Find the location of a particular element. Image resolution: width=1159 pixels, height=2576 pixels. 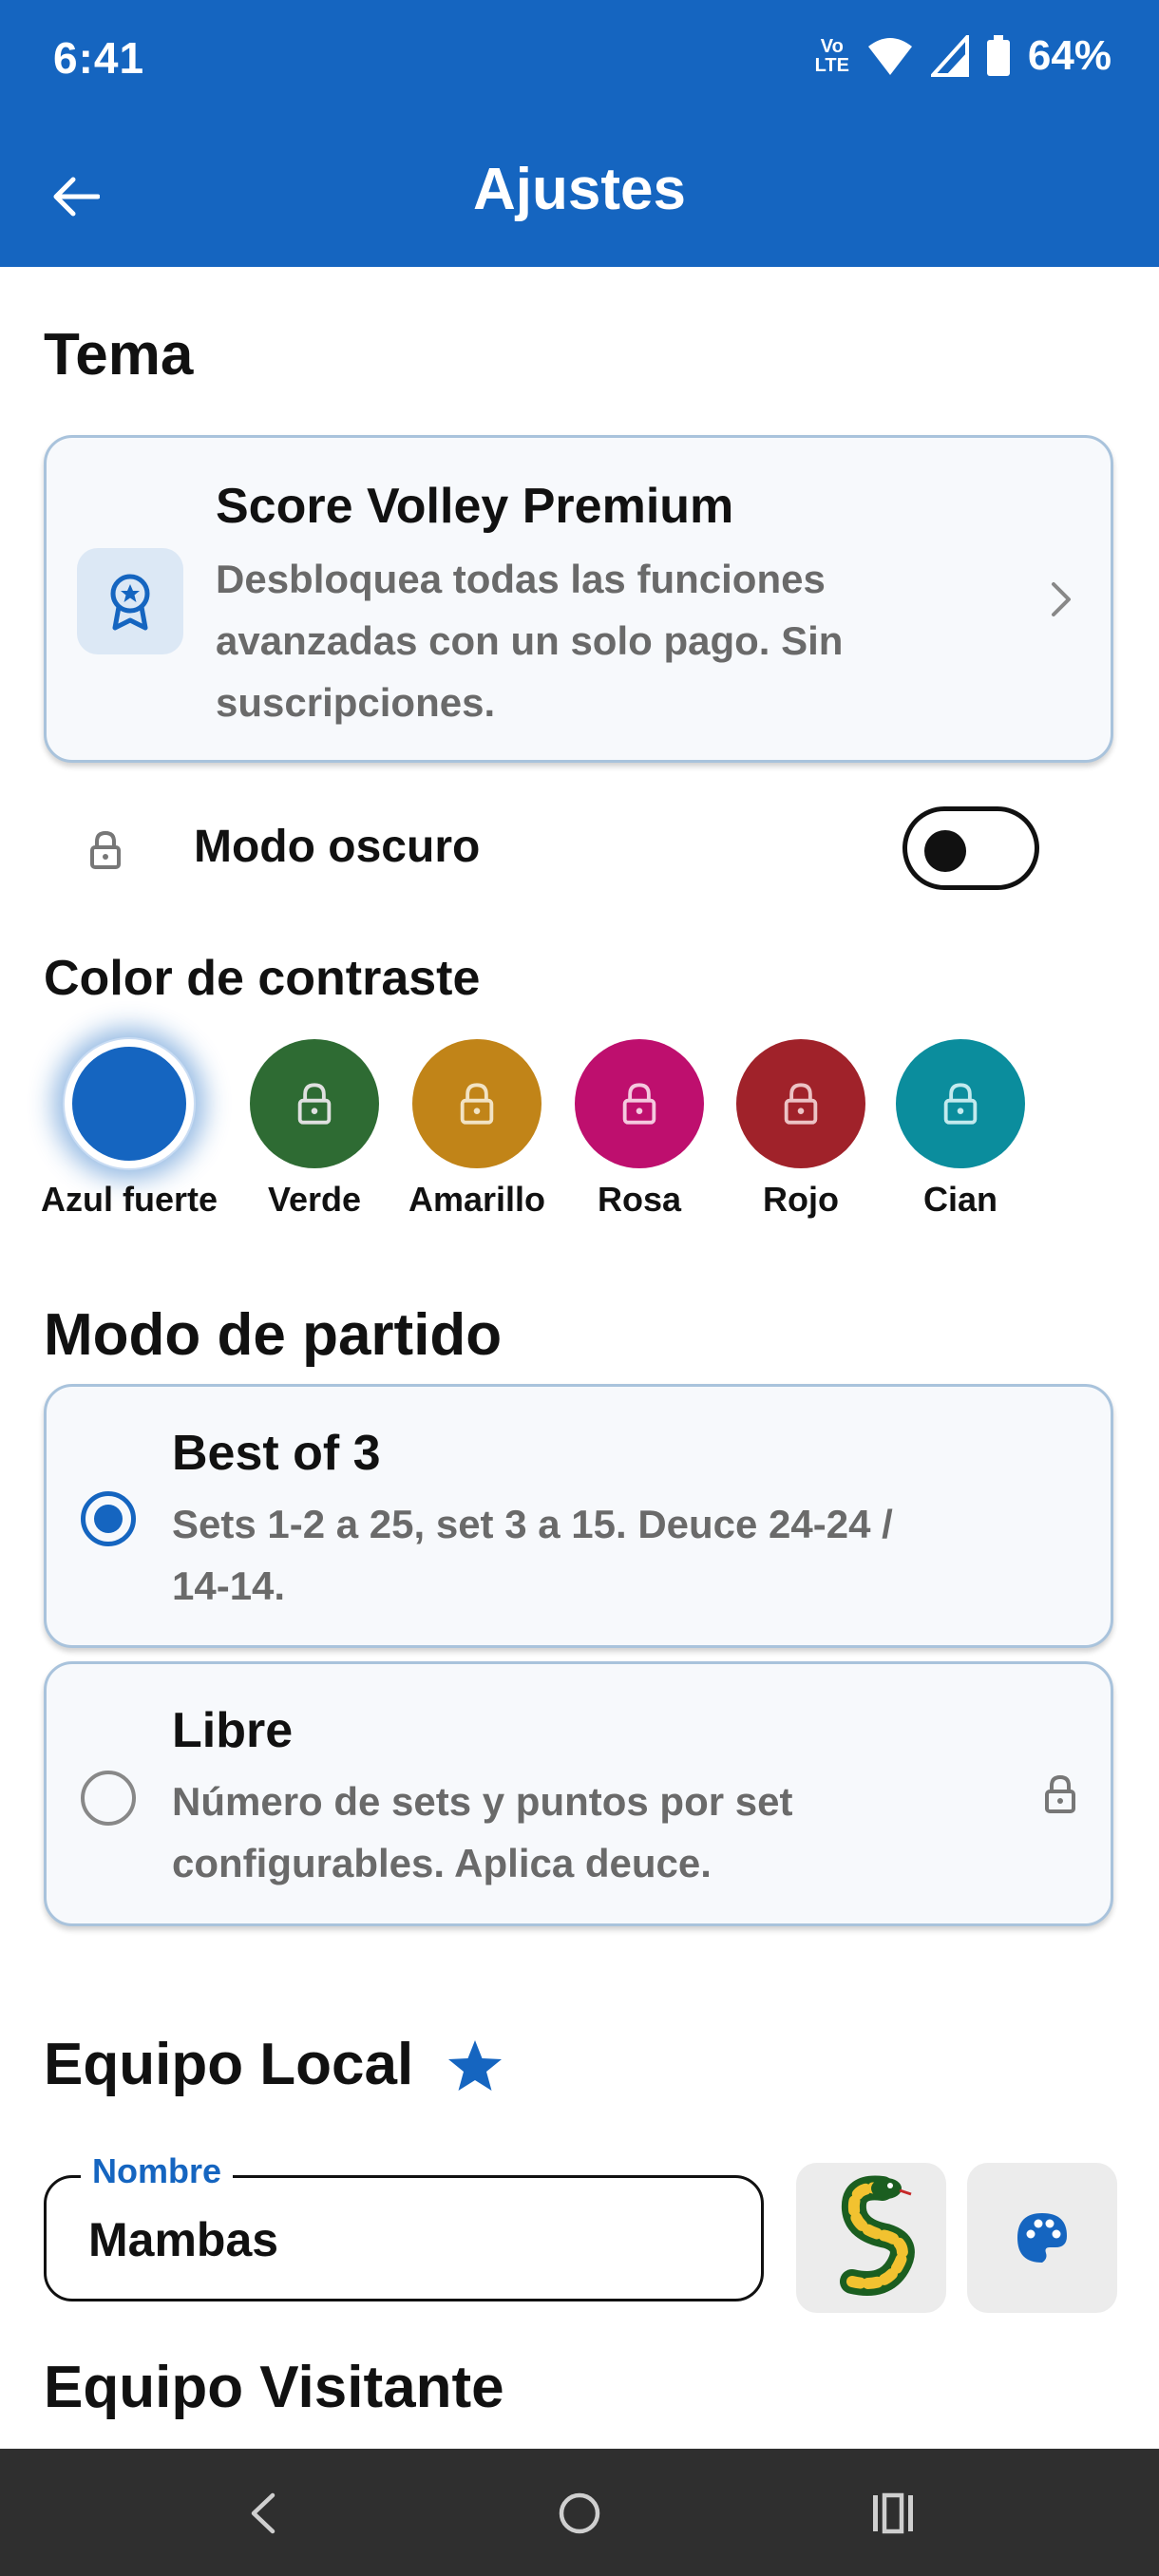

signal-icon is located at coordinates (949, 56).